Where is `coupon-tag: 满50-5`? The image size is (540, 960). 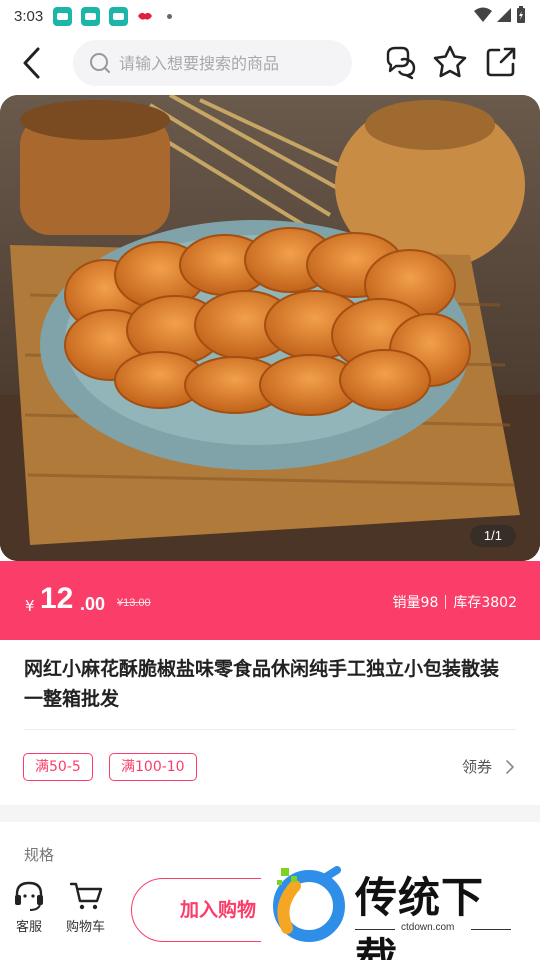 coupon-tag: 满50-5 is located at coordinates (58, 767).